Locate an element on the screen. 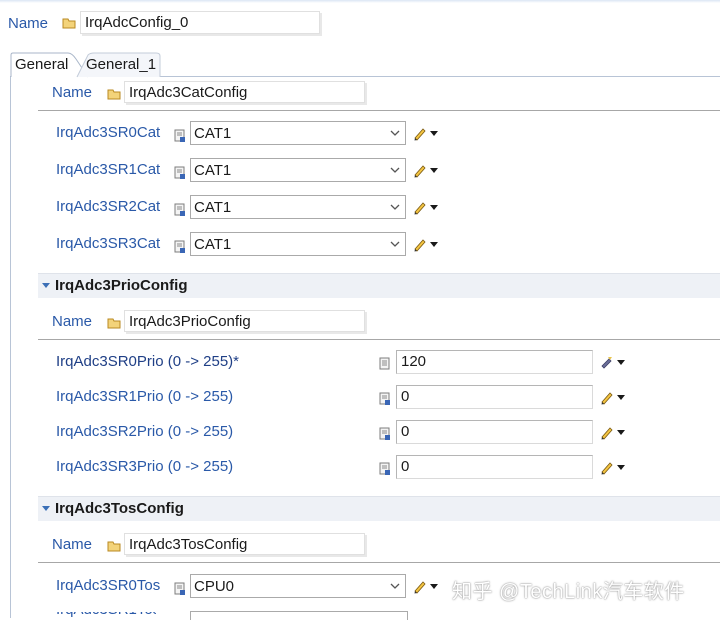 The width and height of the screenshot is (720, 620). prio-name-field: IrqAdc3PrioConfig is located at coordinates (244, 321).